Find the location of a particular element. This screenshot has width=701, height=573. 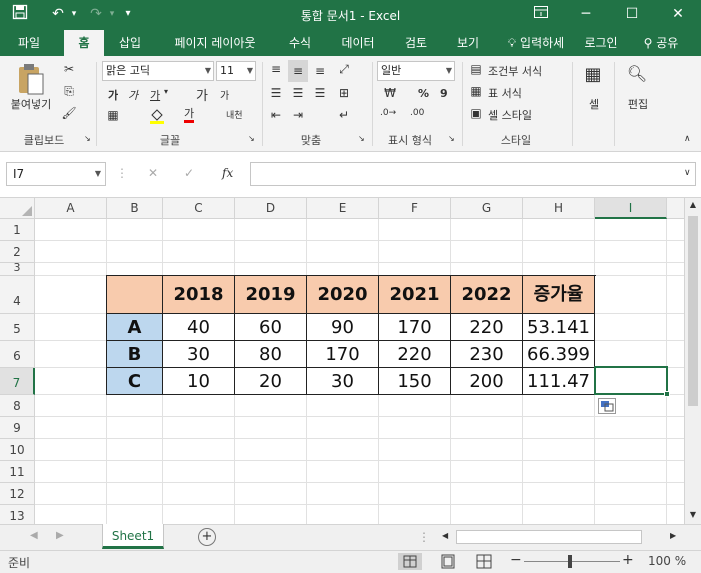

share-button: ⚲ 공유 is located at coordinates (661, 43).